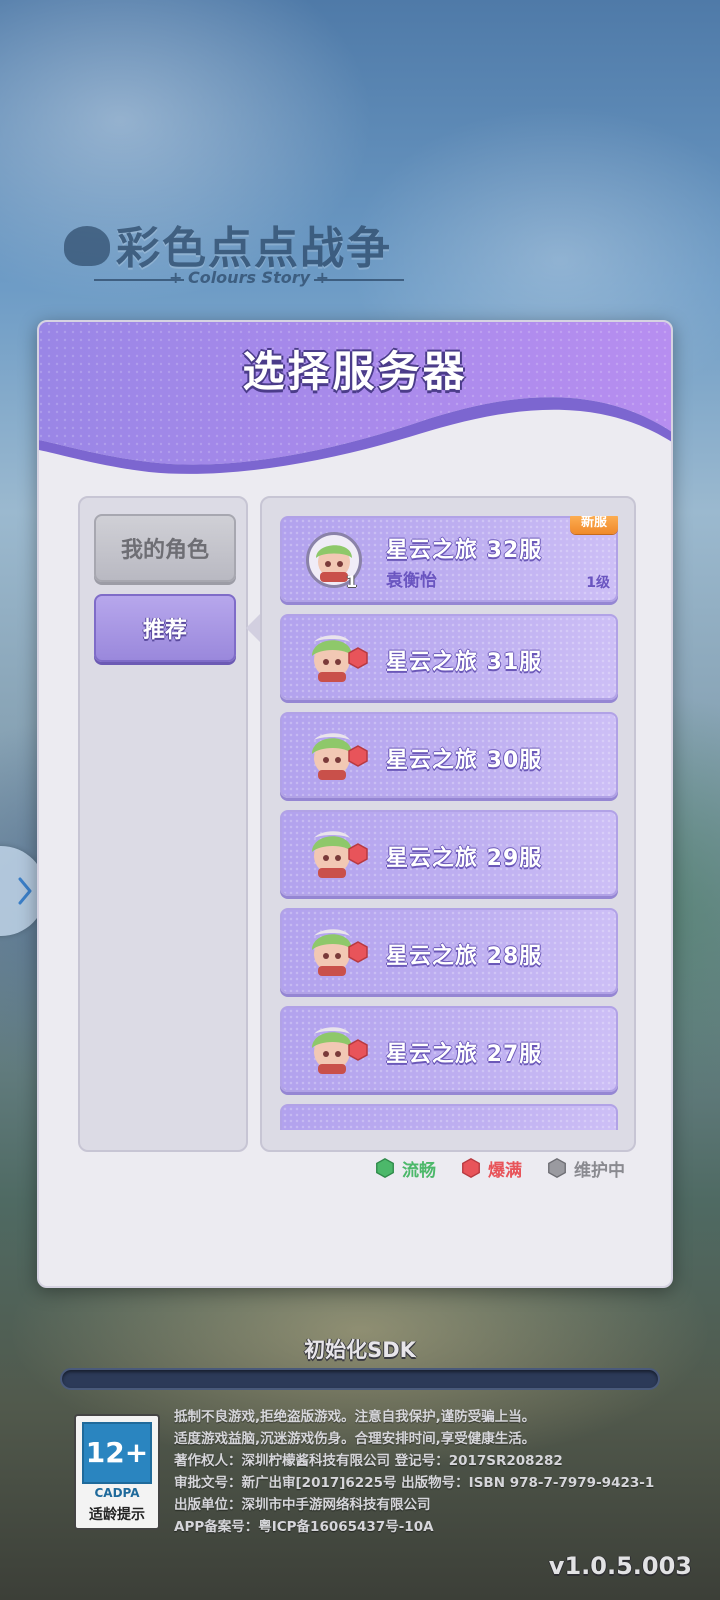 The image size is (720, 1600). What do you see at coordinates (165, 548) in the screenshot?
I see `tab-my-roles: 我的角色` at bounding box center [165, 548].